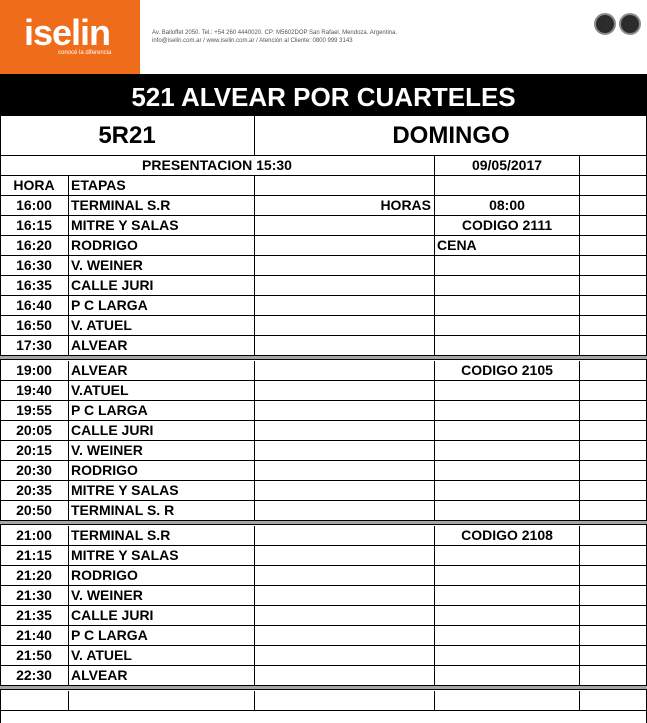  What do you see at coordinates (67, 32) in the screenshot?
I see `logo-wordmark: iselin` at bounding box center [67, 32].